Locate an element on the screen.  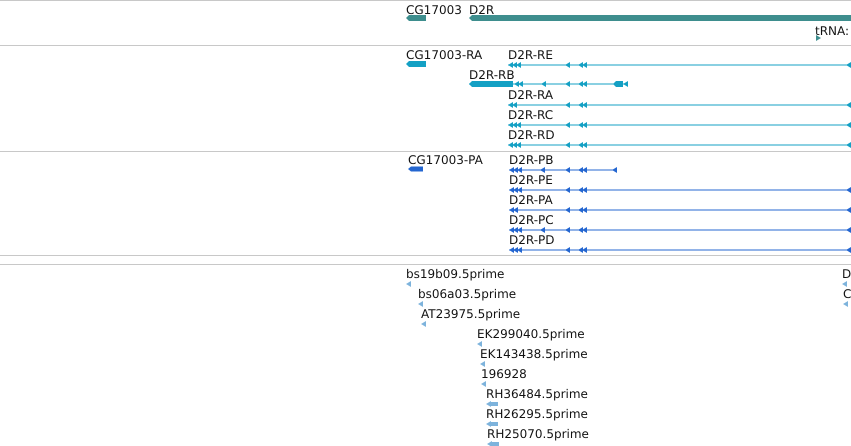
feature-label: EK299040.5prime is located at coordinates (531, 334).